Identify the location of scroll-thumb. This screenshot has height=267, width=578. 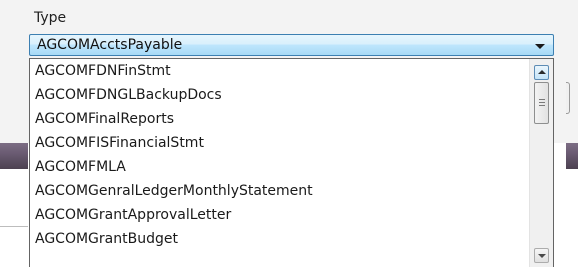
(541, 103).